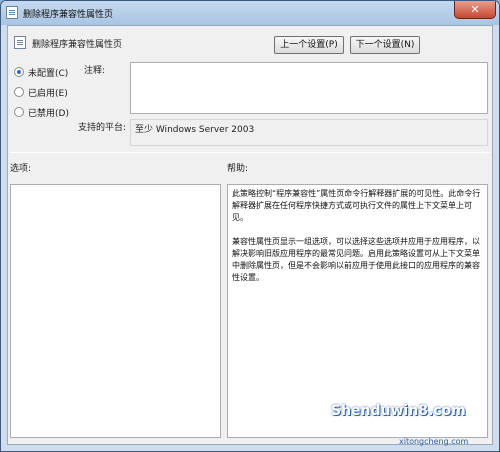  Describe the element at coordinates (48, 74) in the screenshot. I see `radio-label: 未配置(C)` at that location.